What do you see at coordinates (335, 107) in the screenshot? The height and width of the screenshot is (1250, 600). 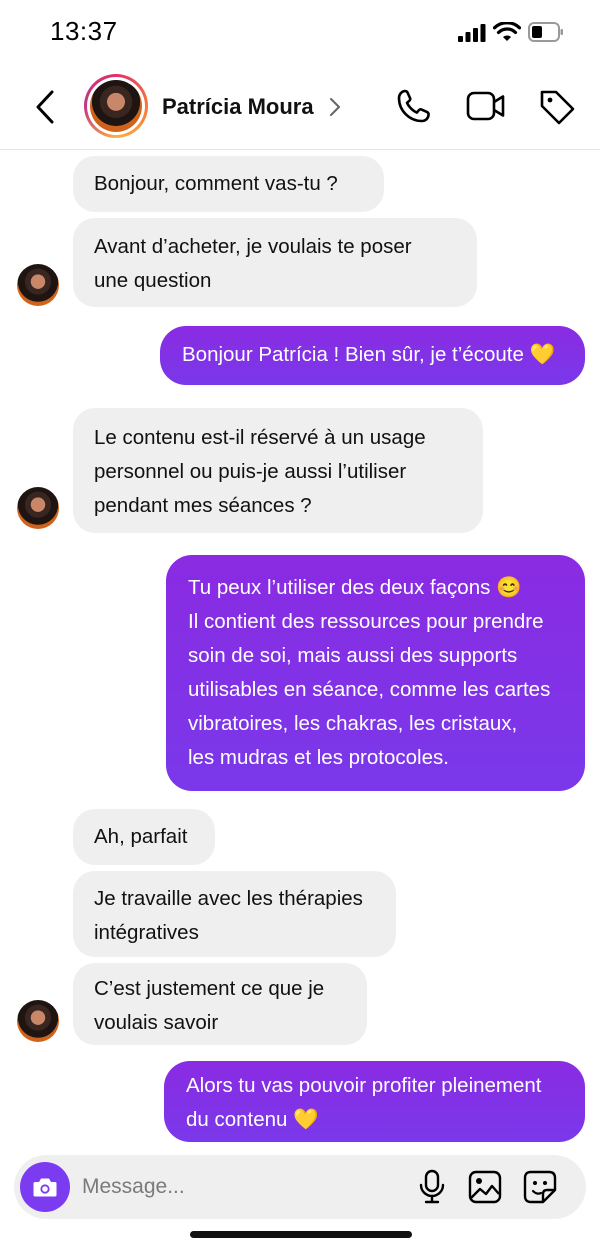 I see `chevron-right-icon` at bounding box center [335, 107].